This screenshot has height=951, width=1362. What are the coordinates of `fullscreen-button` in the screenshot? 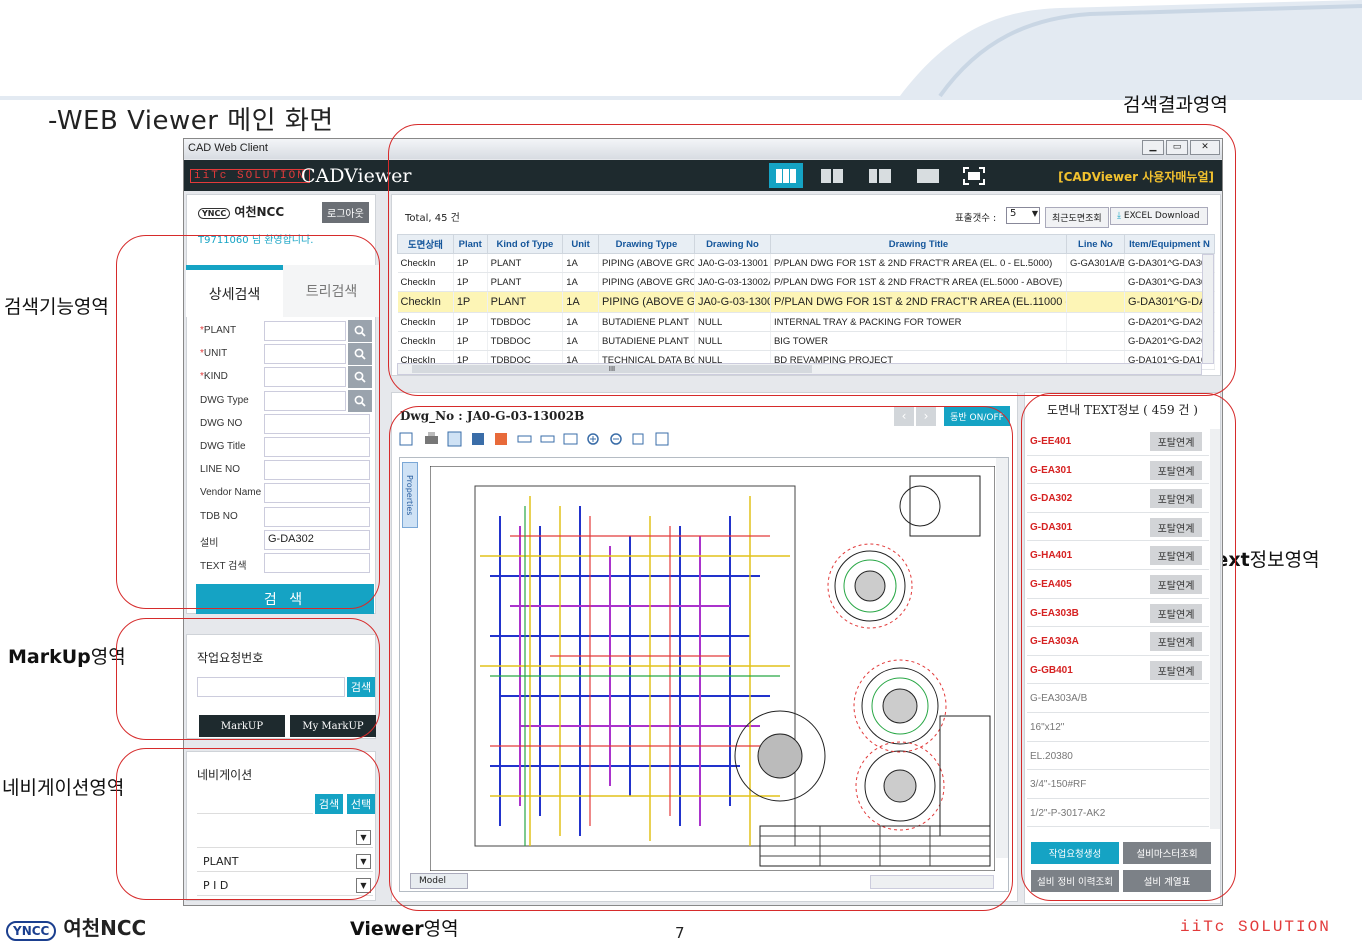 It's located at (974, 175).